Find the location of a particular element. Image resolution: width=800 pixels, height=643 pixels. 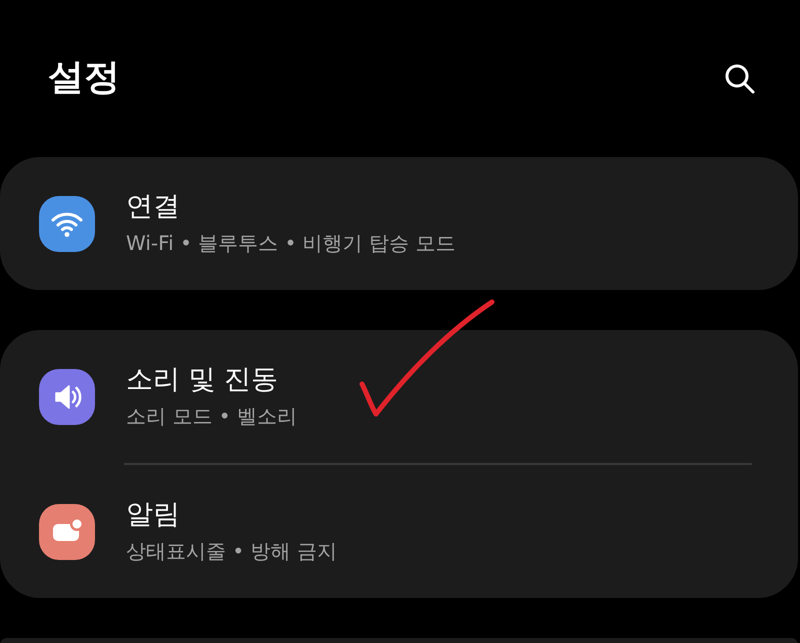

setting-subtitle: 소리 모드 • 벨소리 is located at coordinates (211, 416).